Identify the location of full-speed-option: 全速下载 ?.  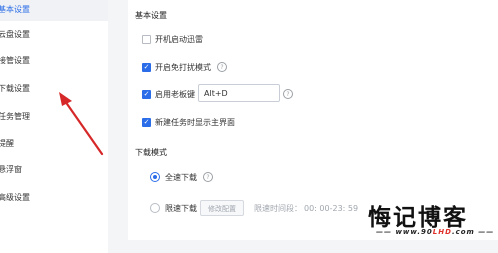
(181, 177).